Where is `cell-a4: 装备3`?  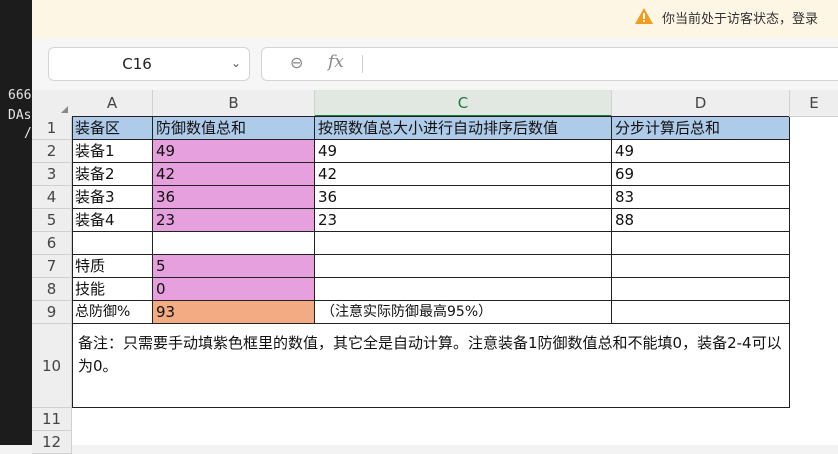
cell-a4: 装备3 is located at coordinates (112, 197).